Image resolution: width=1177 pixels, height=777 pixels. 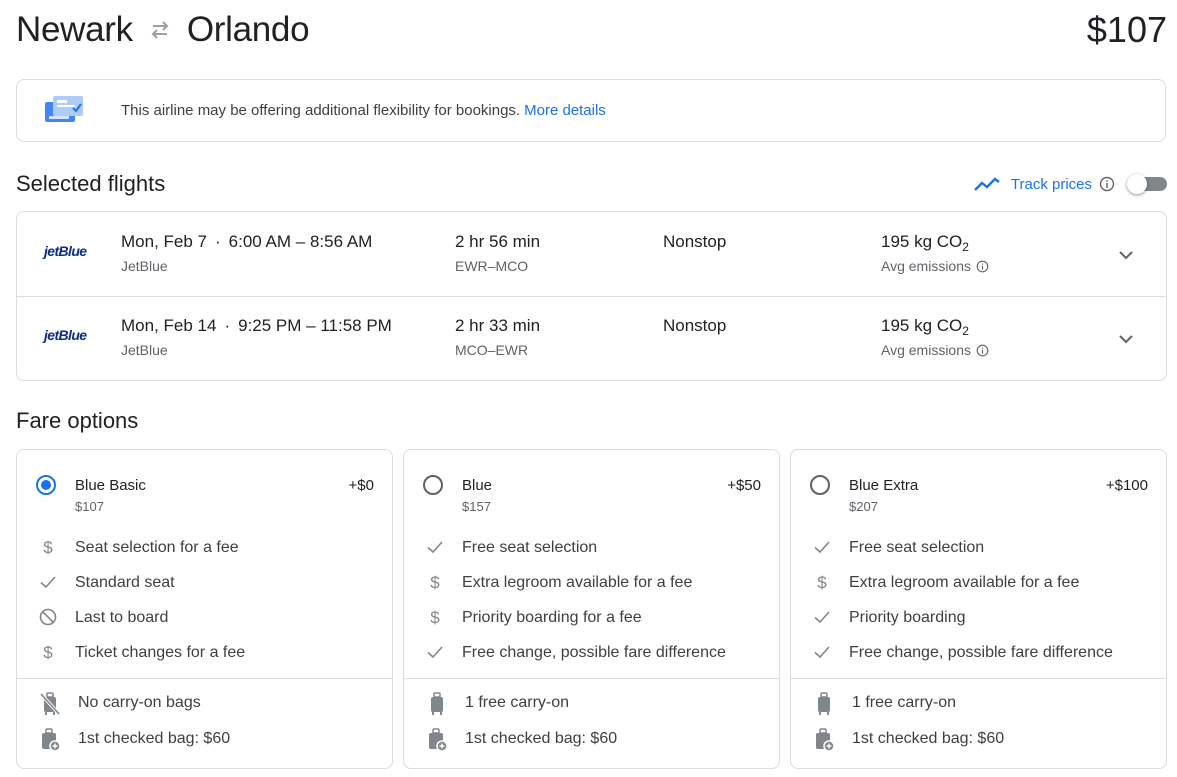 What do you see at coordinates (91, 183) in the screenshot?
I see `selected-flights-title: Selected flights` at bounding box center [91, 183].